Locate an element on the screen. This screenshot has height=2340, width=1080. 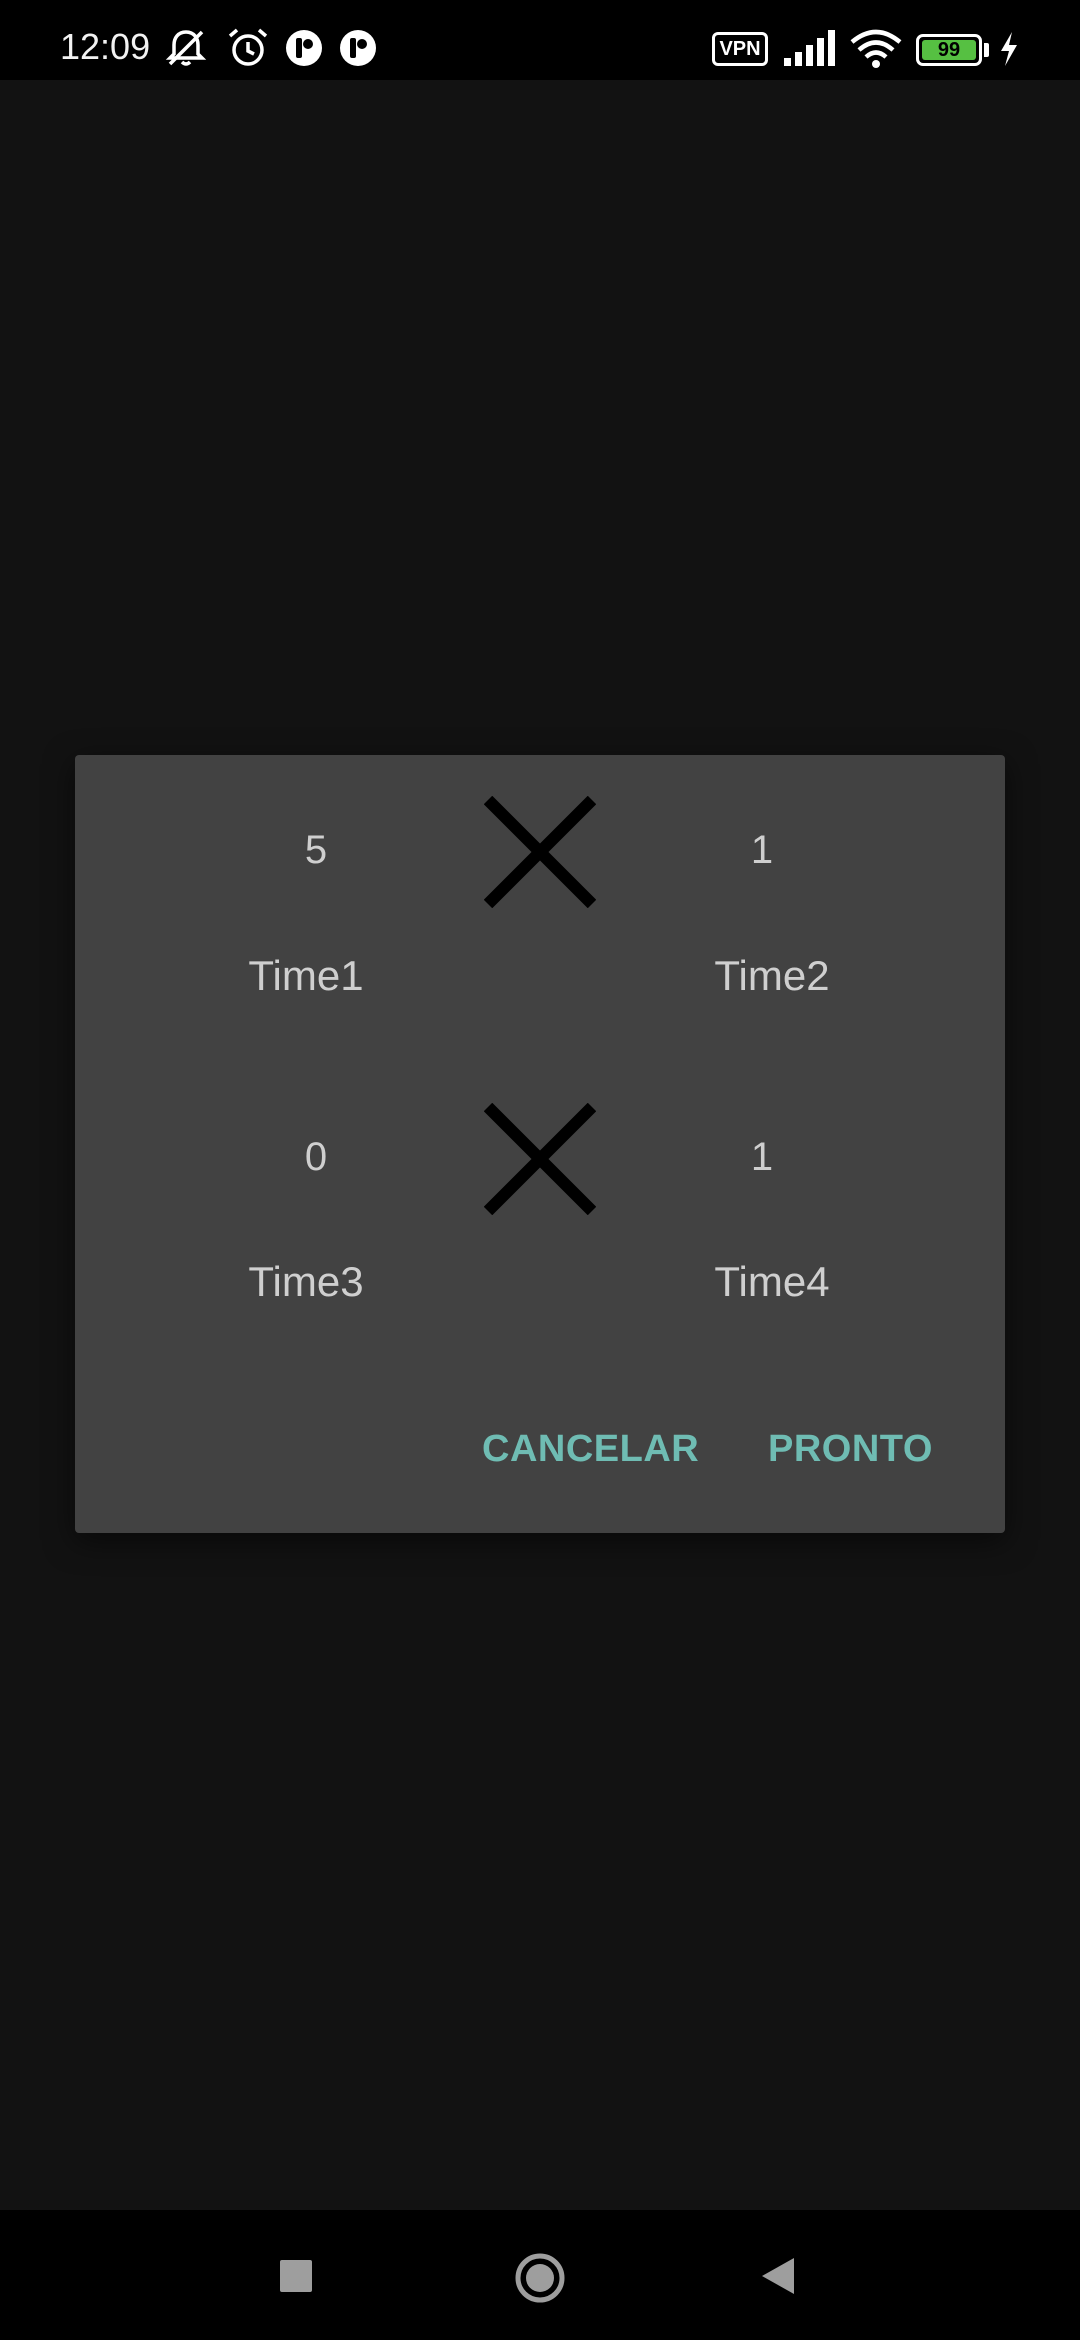
match1-home-score: 5 is located at coordinates (316, 850).